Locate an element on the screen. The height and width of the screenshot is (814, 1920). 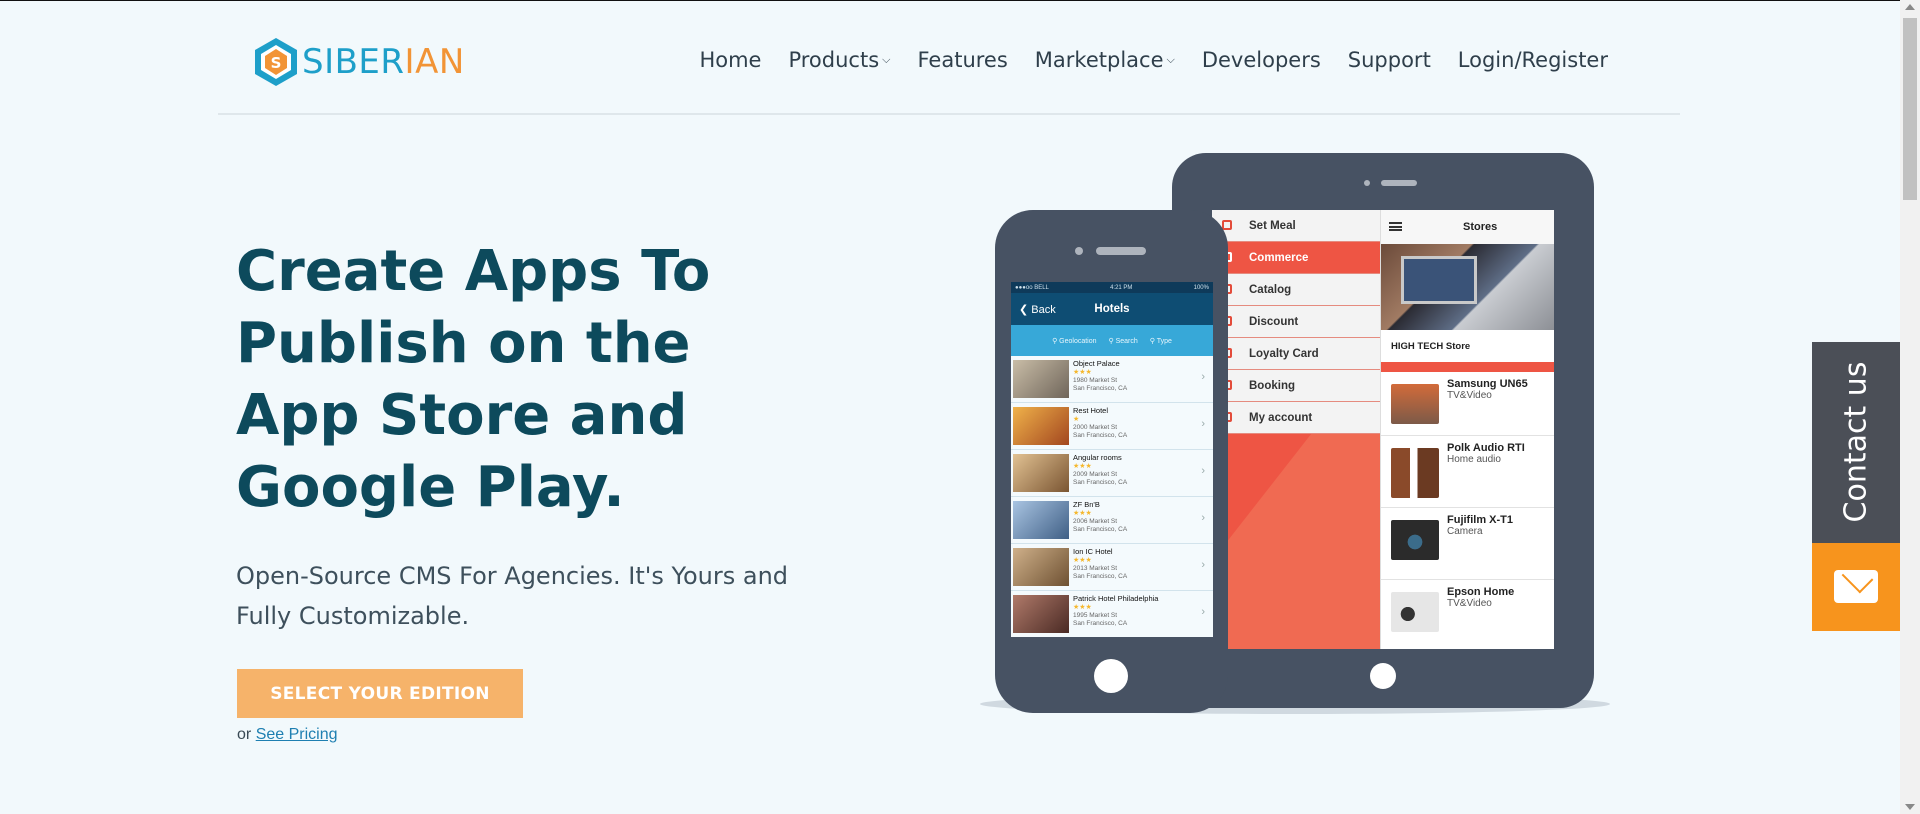
hotel-street: 2000 Market St is located at coordinates (1095, 427).